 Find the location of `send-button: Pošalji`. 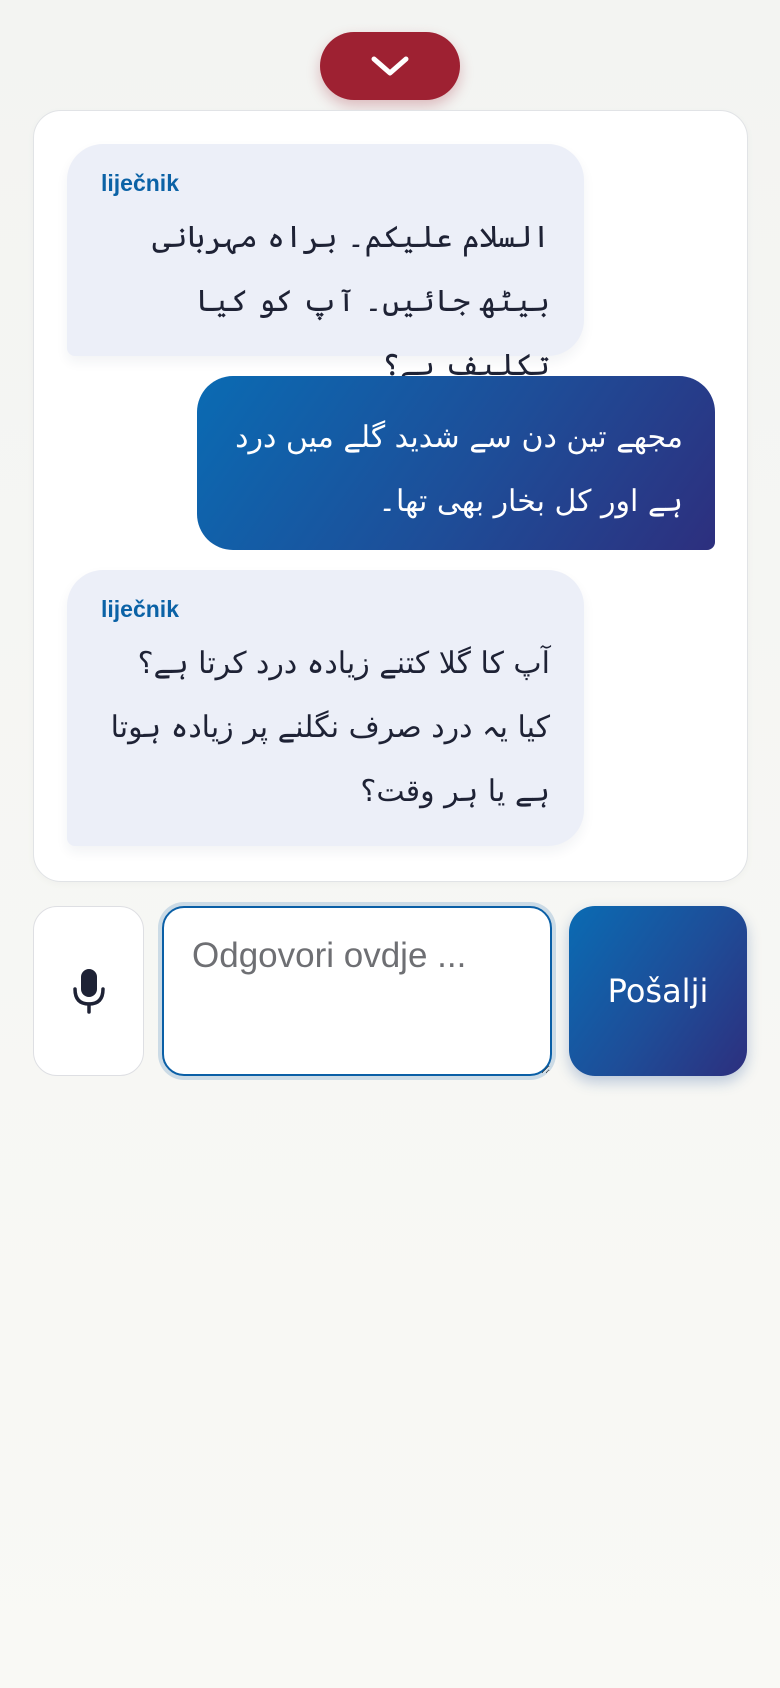

send-button: Pošalji is located at coordinates (658, 991).